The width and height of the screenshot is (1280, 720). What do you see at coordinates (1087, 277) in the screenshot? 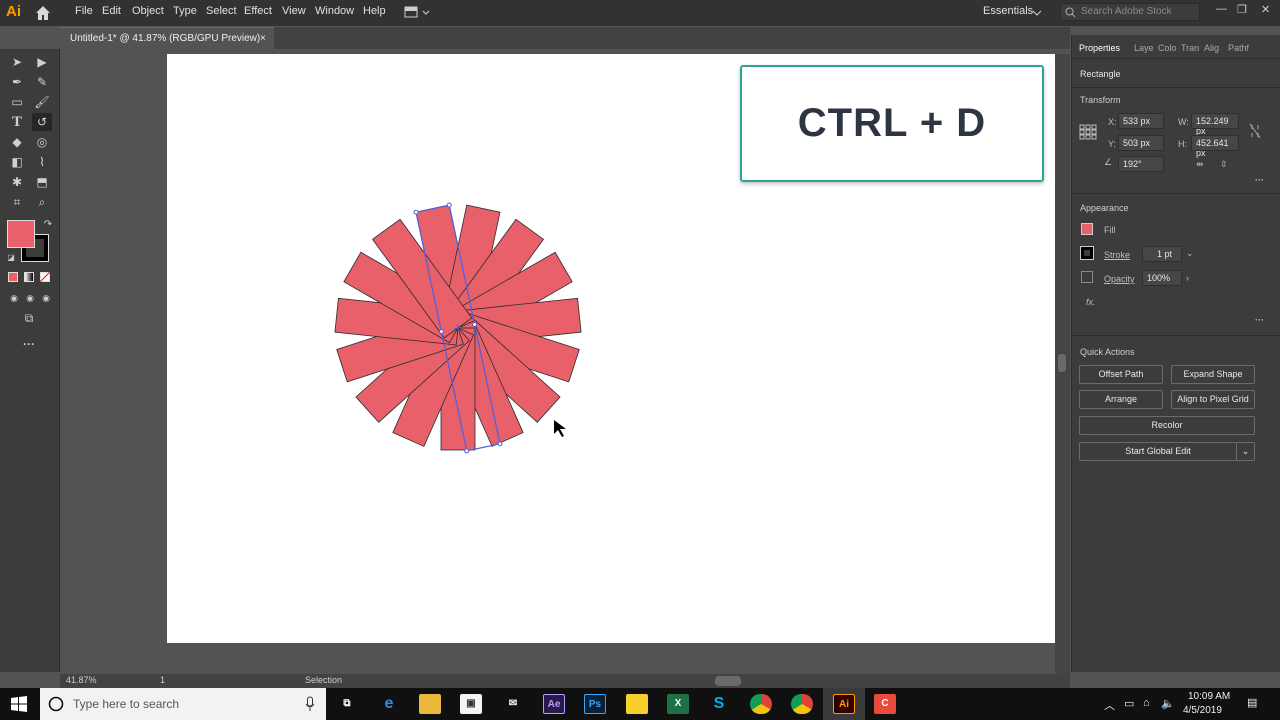
I see `opacity-icon` at bounding box center [1087, 277].